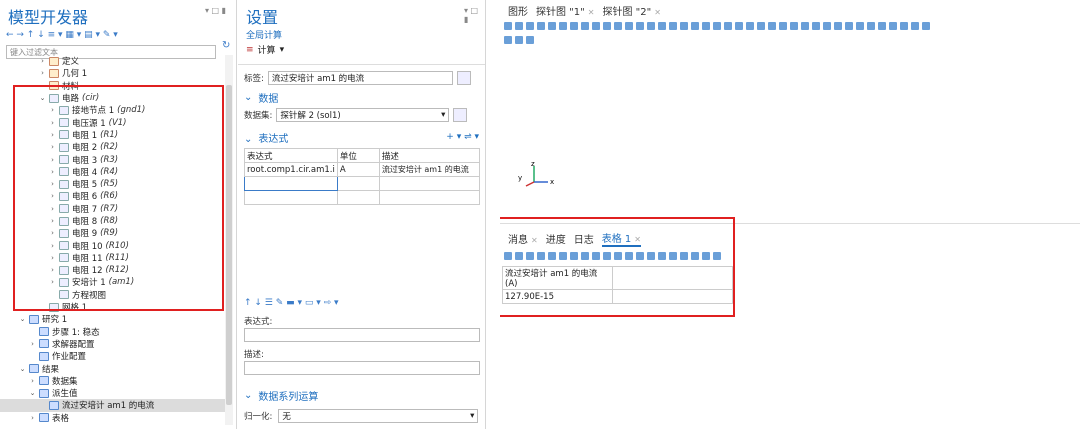 The image size is (1080, 429). What do you see at coordinates (112, 356) in the screenshot?
I see `tree-item: 作业配置` at bounding box center [112, 356].